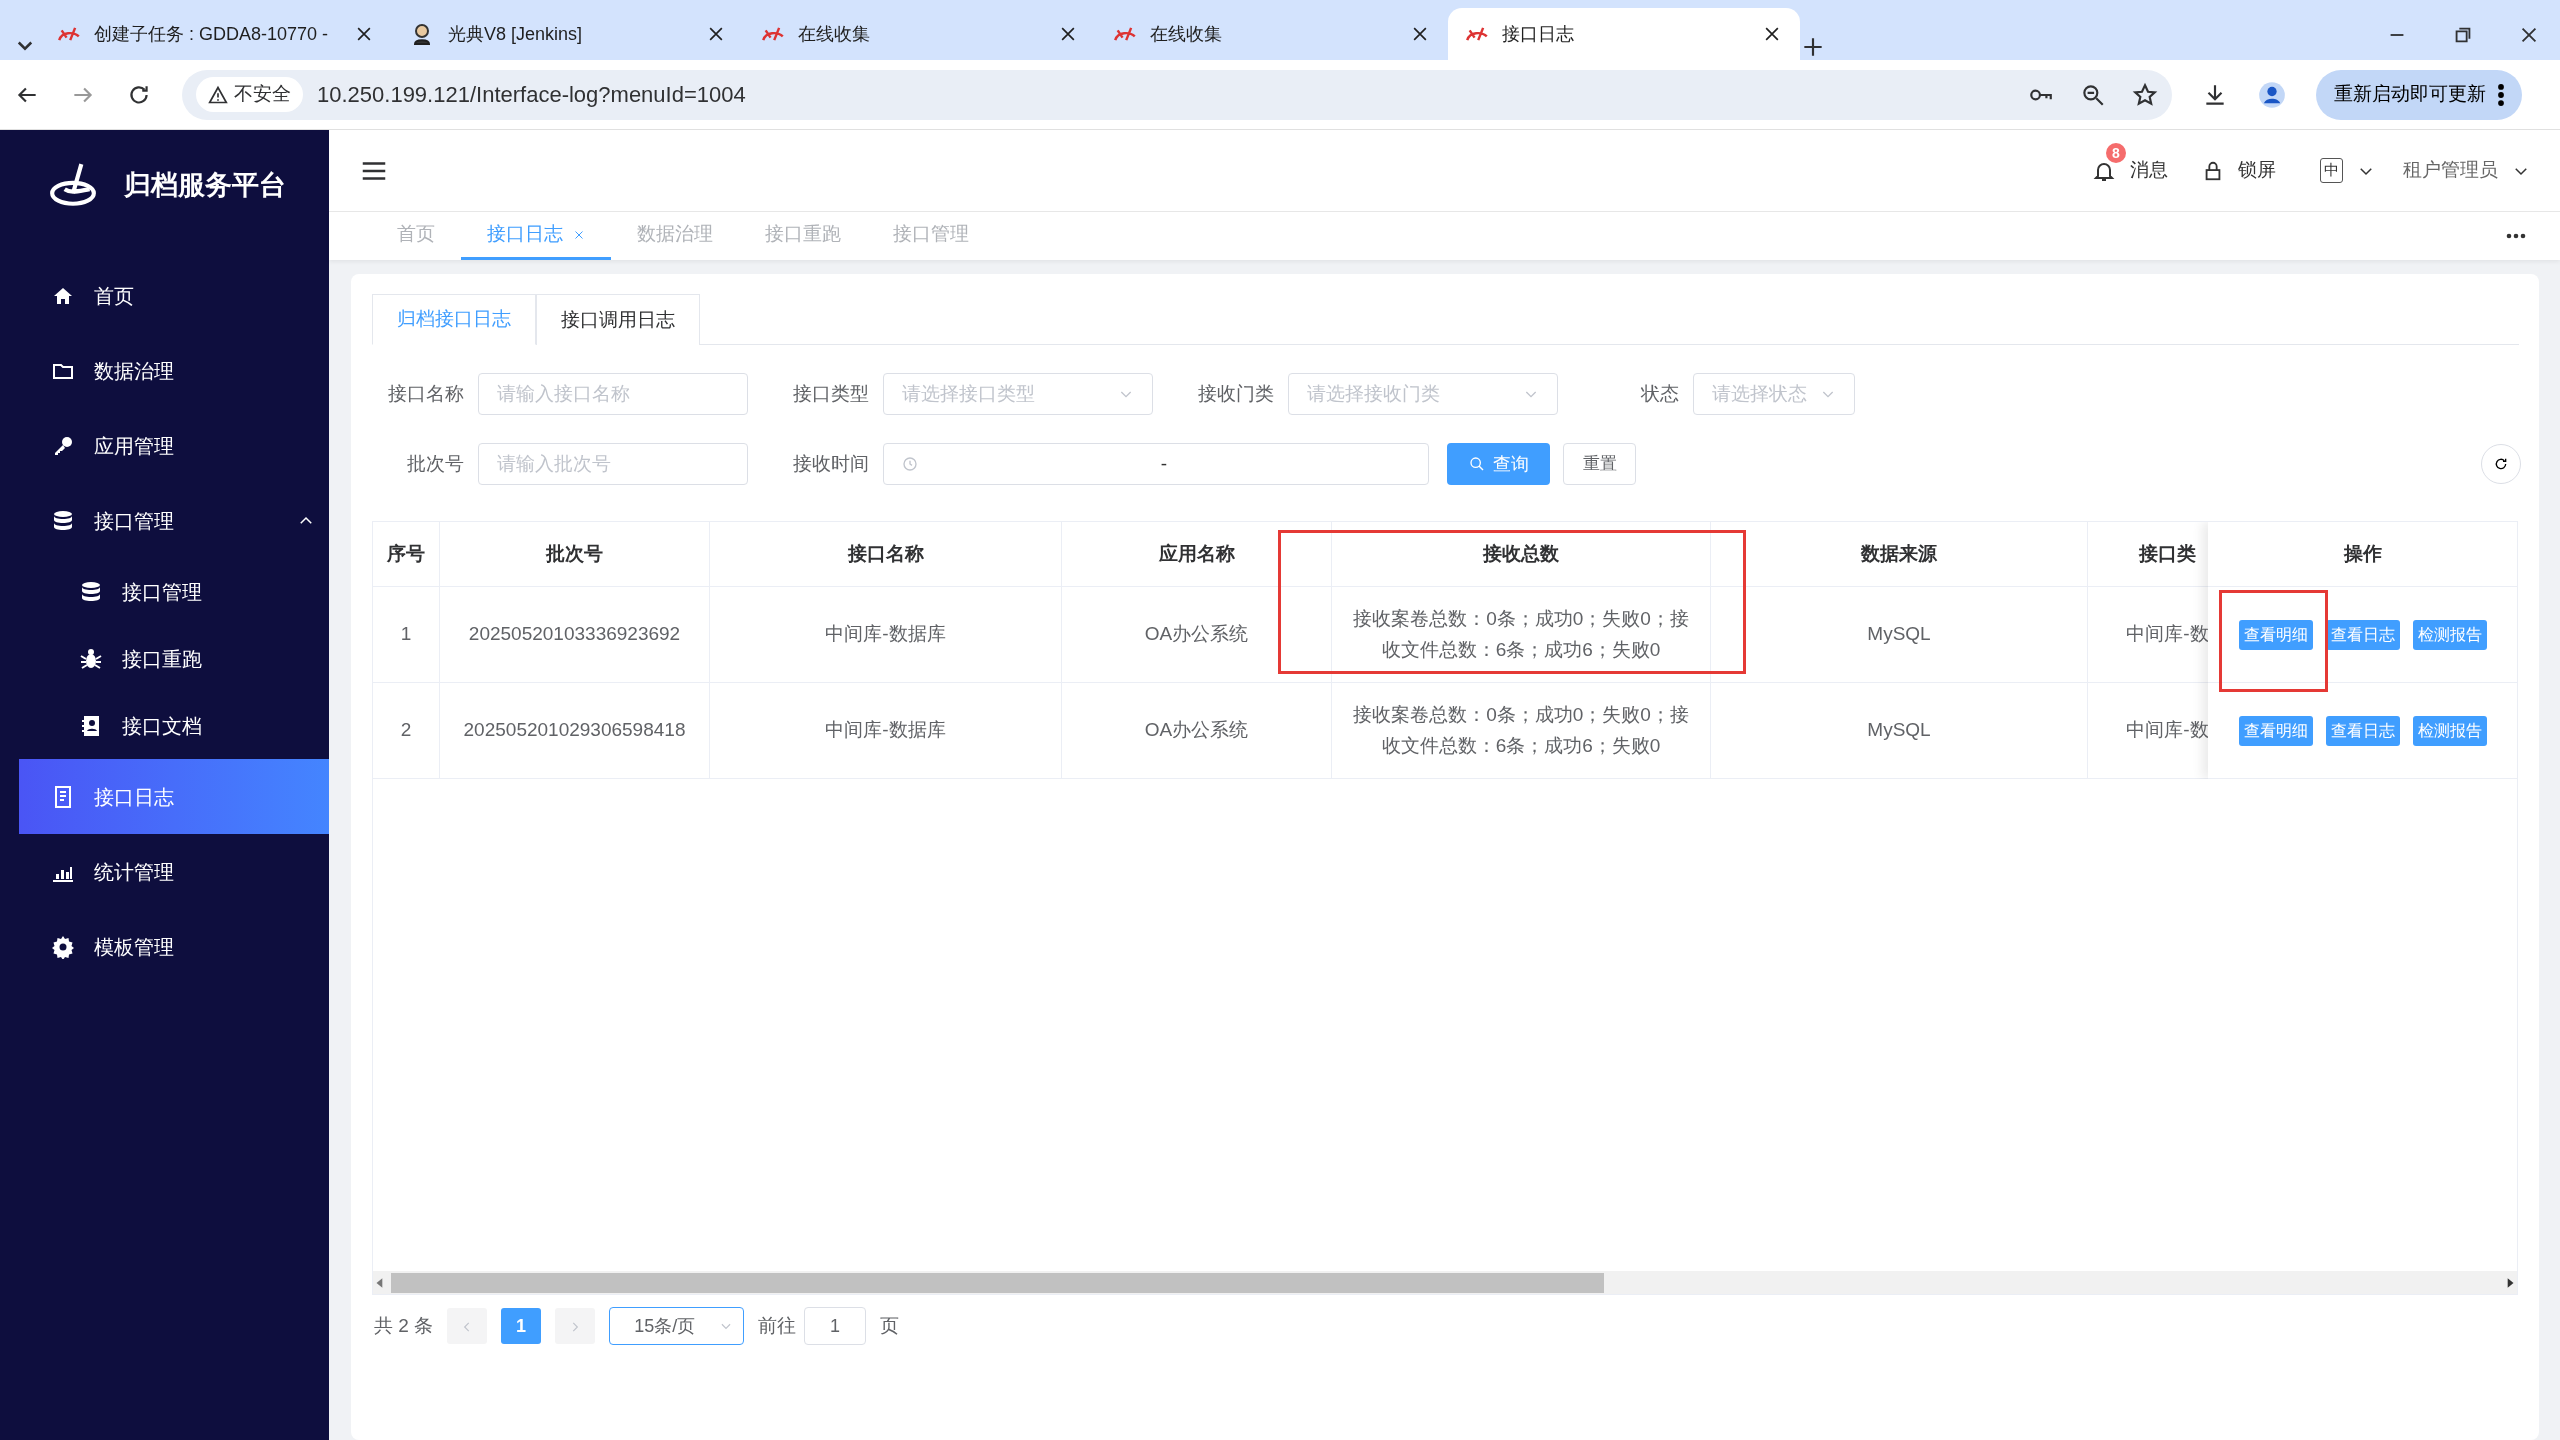 The image size is (2560, 1440). Describe the element at coordinates (205, 185) in the screenshot. I see `app-title: 归档服务平台` at that location.